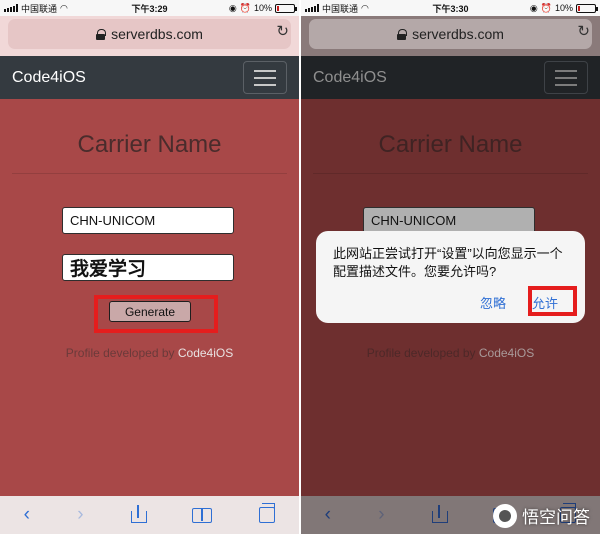 This screenshot has height=534, width=600. Describe the element at coordinates (450, 8) in the screenshot. I see `status-bar: 中国联通 ◠ 下午3:30 ◉ ⏰ 10%` at that location.